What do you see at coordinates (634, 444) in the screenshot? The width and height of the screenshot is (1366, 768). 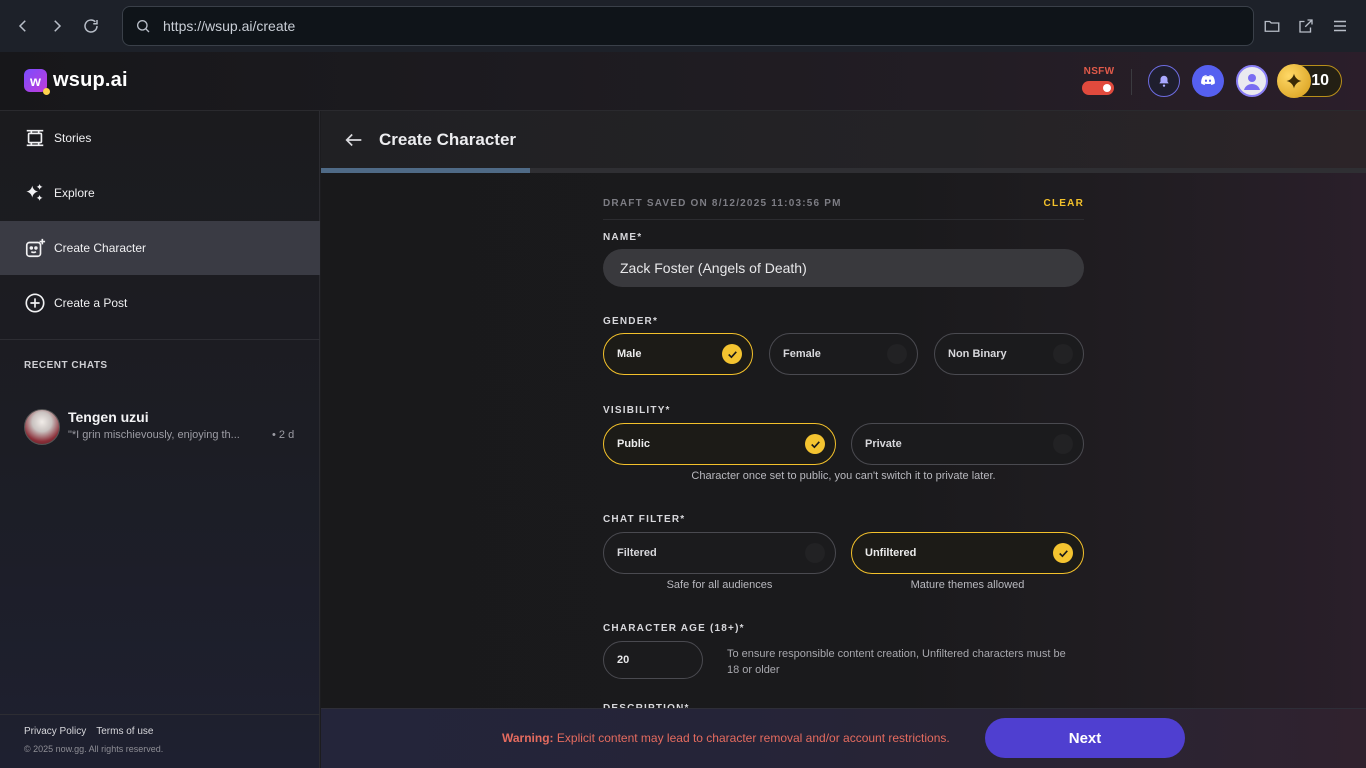 I see `option-label: Public` at bounding box center [634, 444].